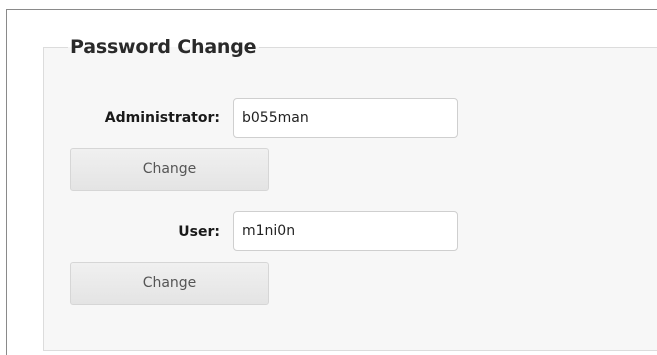  What do you see at coordinates (199, 232) in the screenshot?
I see `user-label: User:` at bounding box center [199, 232].